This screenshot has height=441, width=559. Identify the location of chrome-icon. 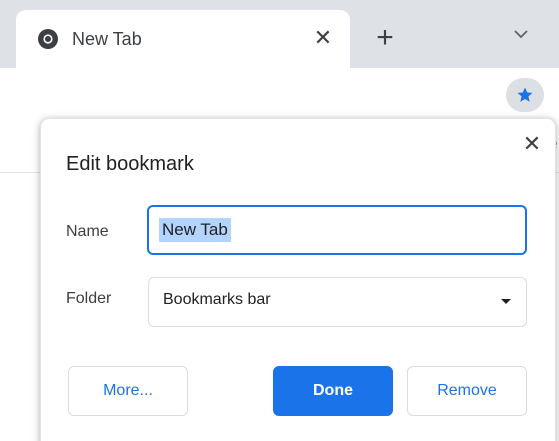
(48, 39).